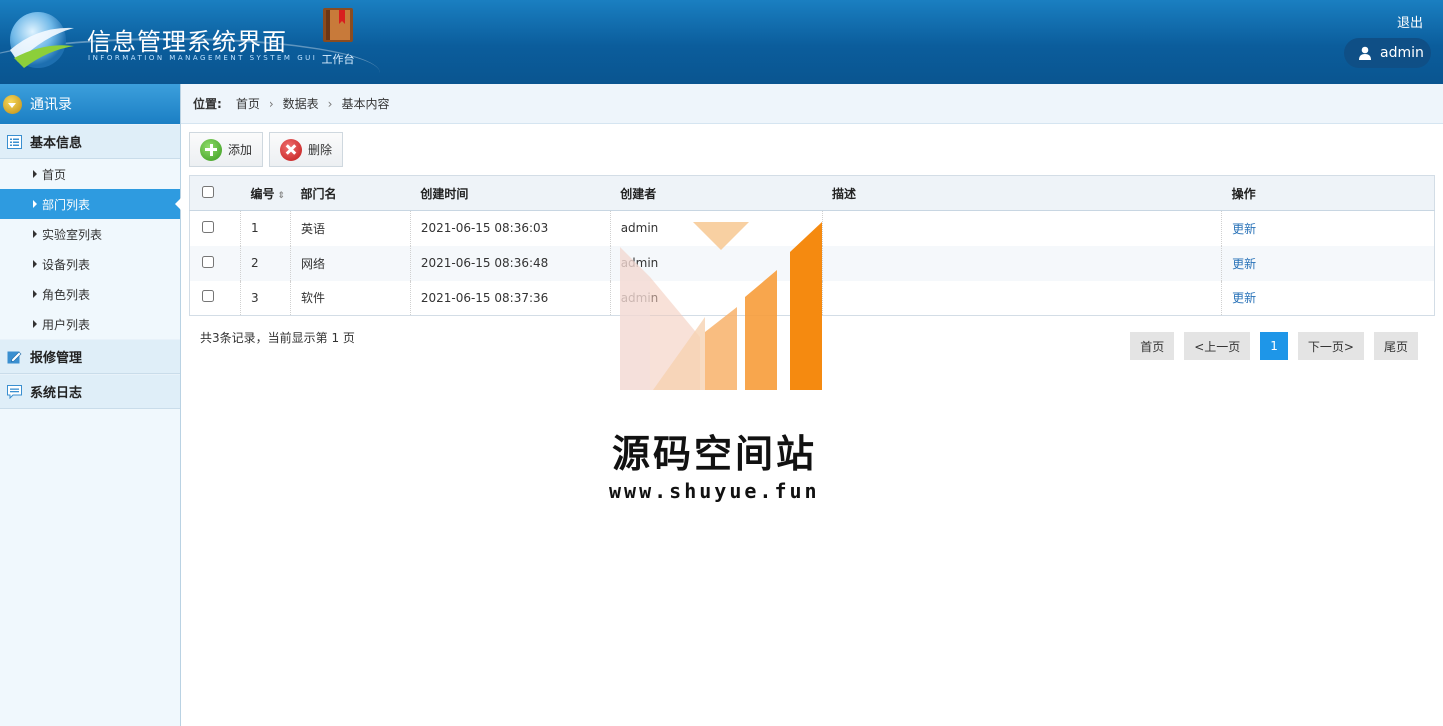 This screenshot has width=1443, height=726. What do you see at coordinates (1402, 53) in the screenshot?
I see `user-name: admin` at bounding box center [1402, 53].